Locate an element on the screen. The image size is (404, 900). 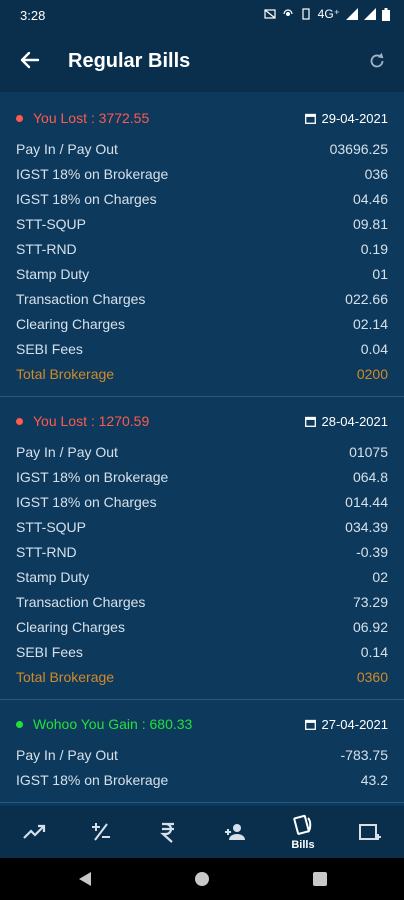
back-arrow-icon is located at coordinates (30, 60).